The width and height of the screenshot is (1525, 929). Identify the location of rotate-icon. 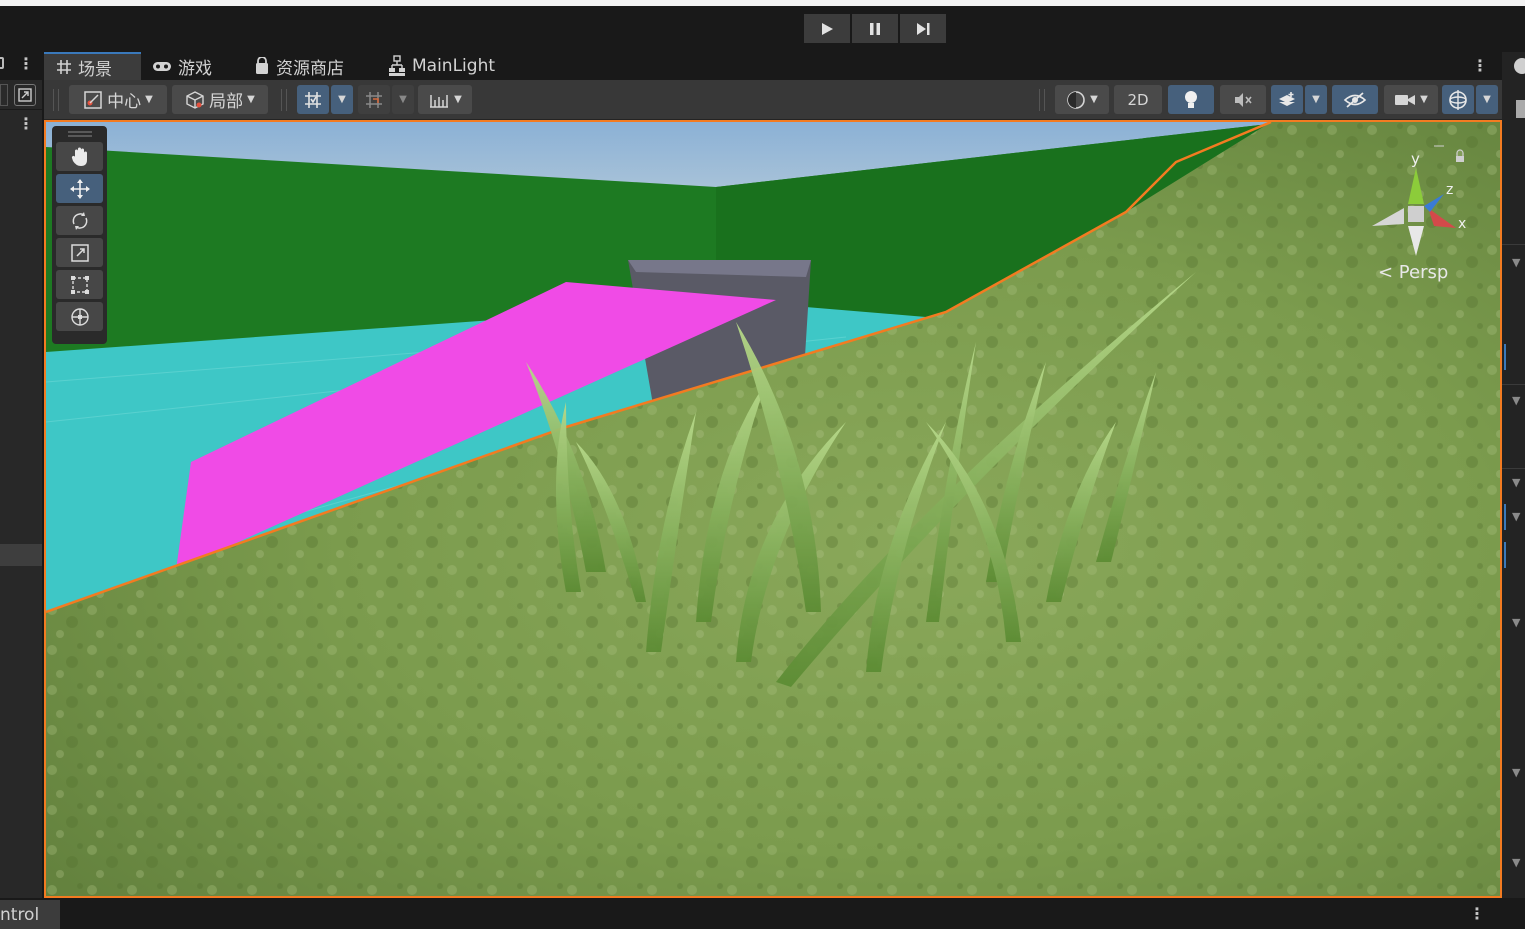
(80, 221).